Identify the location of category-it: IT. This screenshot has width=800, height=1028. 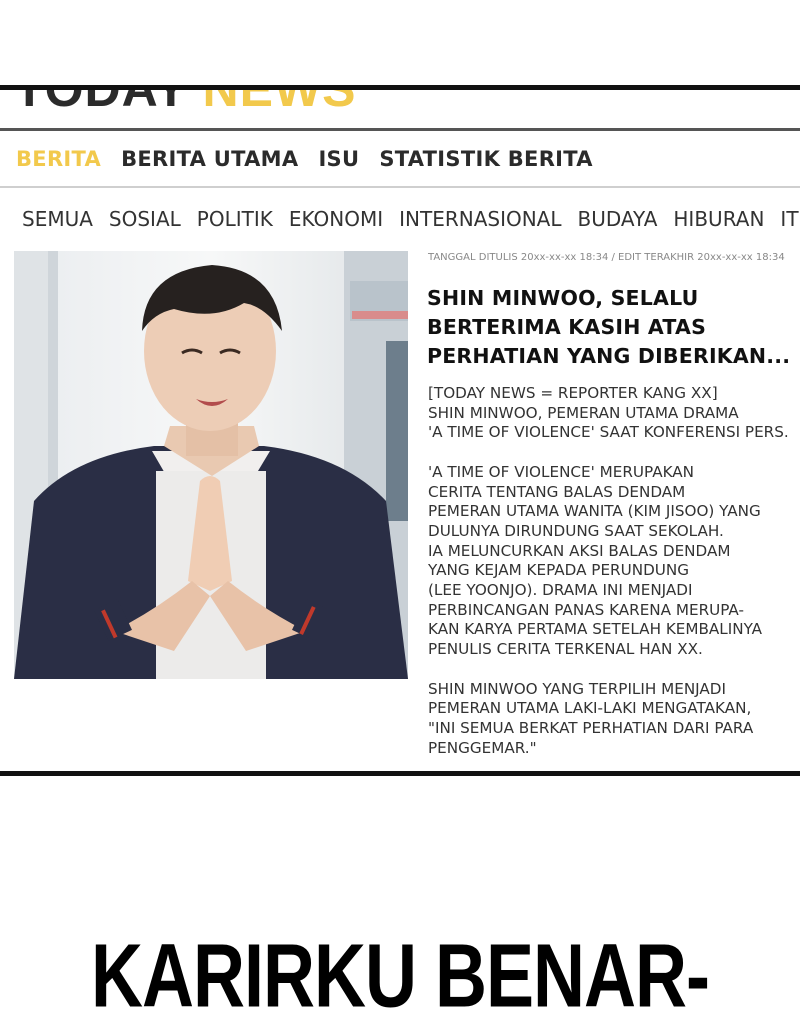
(789, 219).